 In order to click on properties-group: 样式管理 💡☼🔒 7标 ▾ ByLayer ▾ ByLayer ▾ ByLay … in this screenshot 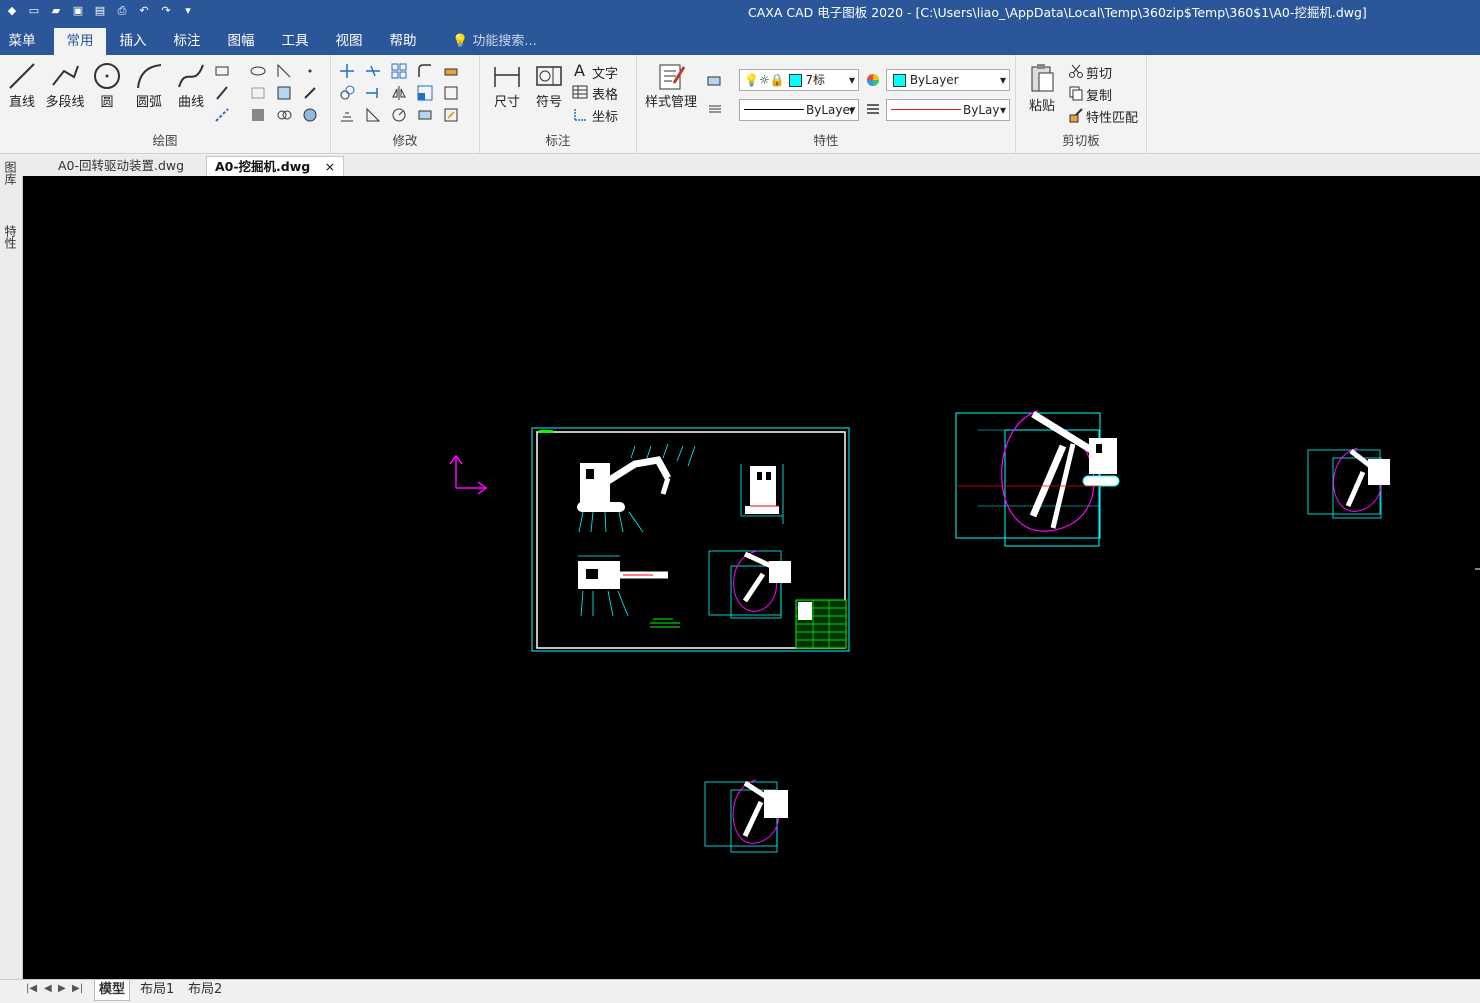, I will do `click(826, 104)`.